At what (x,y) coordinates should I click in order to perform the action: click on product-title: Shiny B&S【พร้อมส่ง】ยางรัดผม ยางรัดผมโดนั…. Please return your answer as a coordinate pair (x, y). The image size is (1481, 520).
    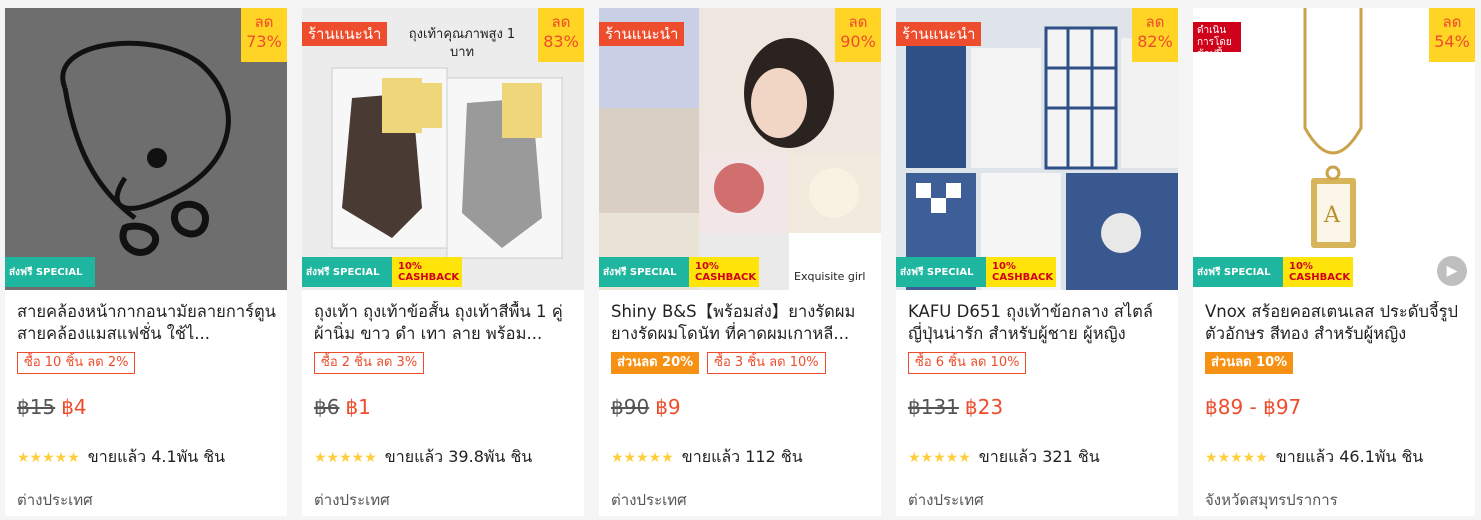
    Looking at the image, I should click on (741, 323).